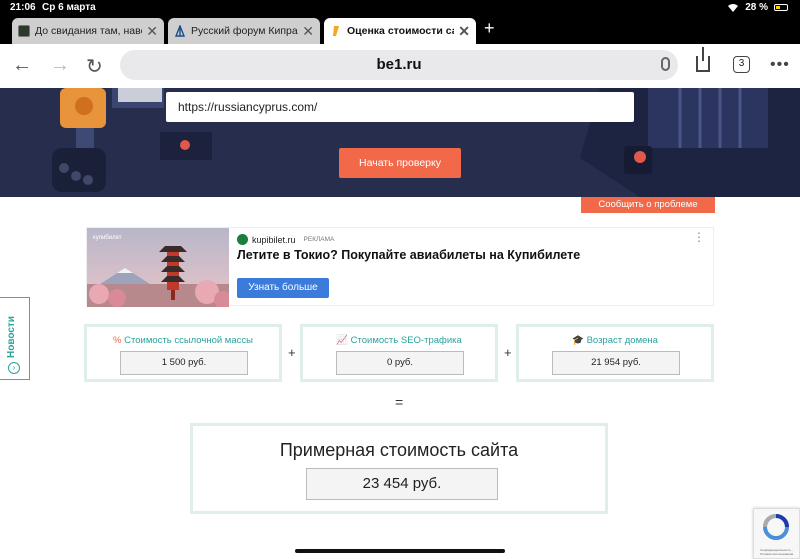 The height and width of the screenshot is (559, 800). I want to click on ad-tag: РЕКЛАМА, so click(319, 239).